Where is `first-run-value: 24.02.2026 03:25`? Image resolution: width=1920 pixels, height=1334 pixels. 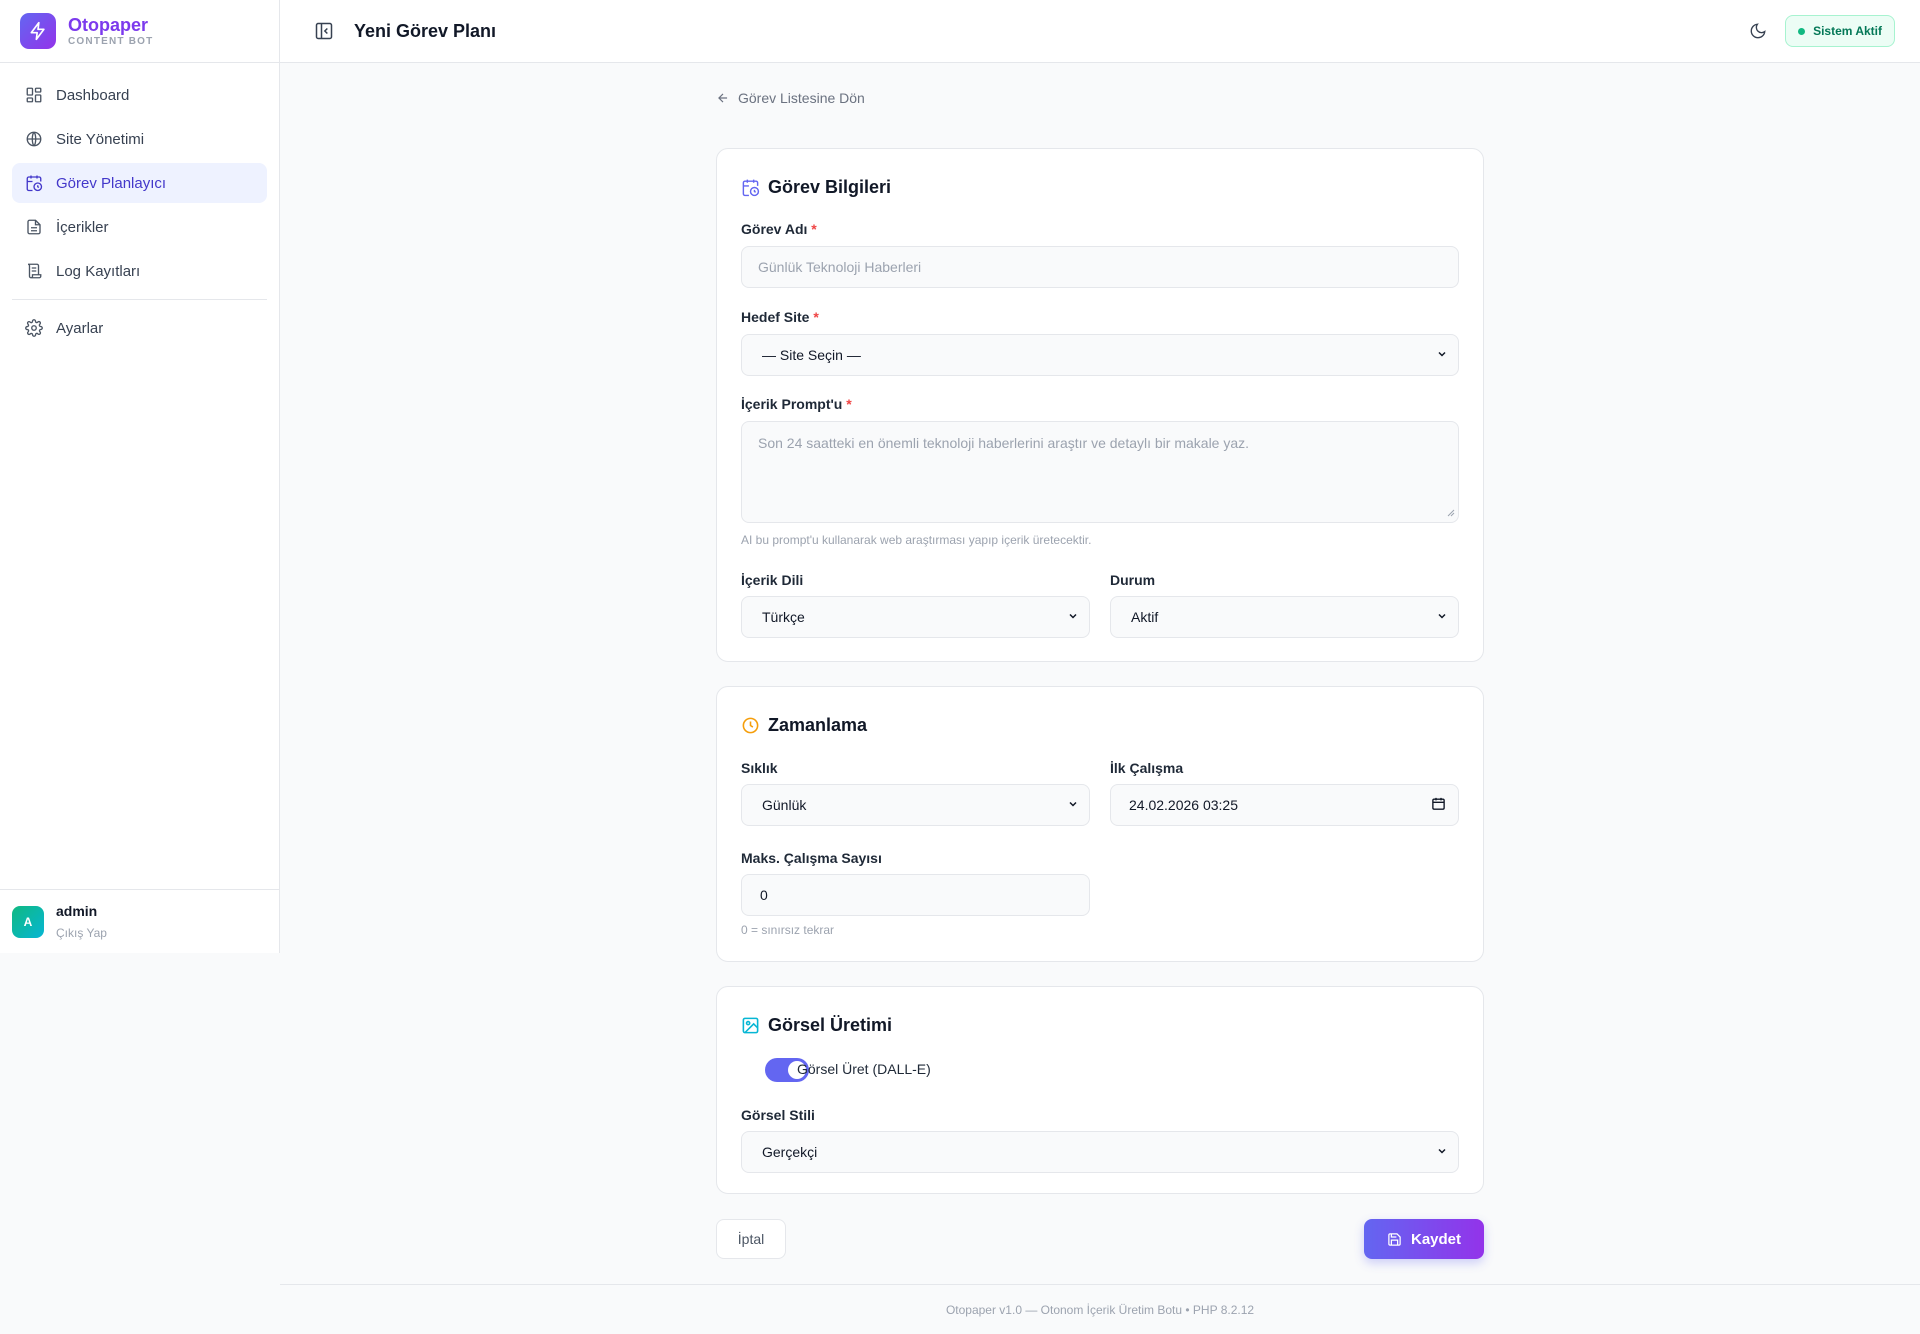 first-run-value: 24.02.2026 03:25 is located at coordinates (1183, 805).